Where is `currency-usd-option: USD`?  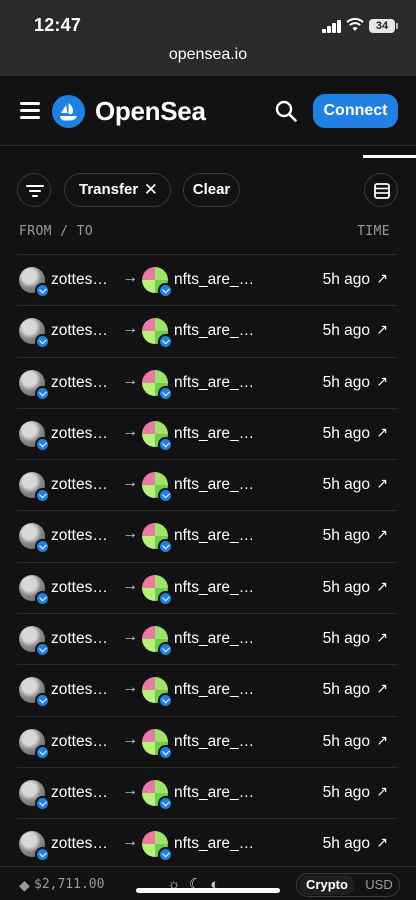
currency-usd-option: USD is located at coordinates (379, 885).